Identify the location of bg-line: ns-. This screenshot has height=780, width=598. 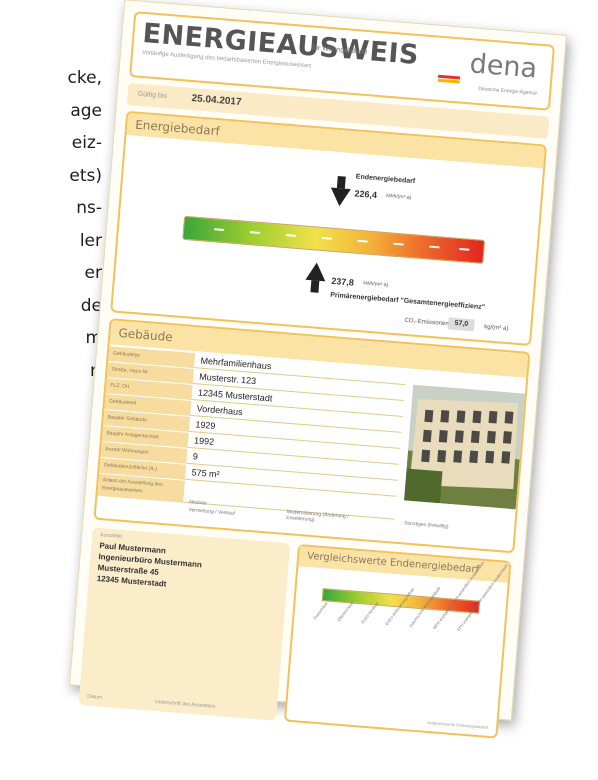
(89, 208).